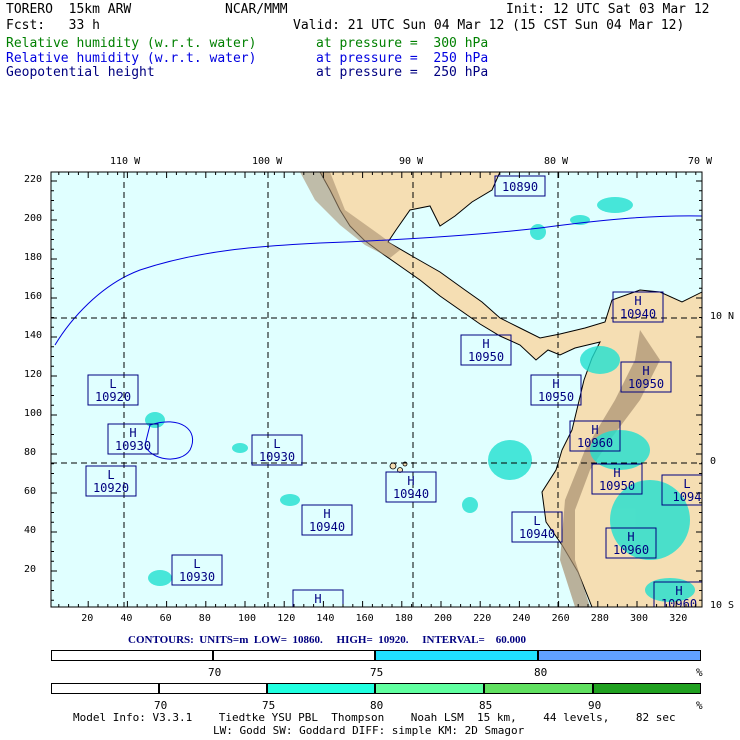 The height and width of the screenshot is (740, 740). What do you see at coordinates (286, 618) in the screenshot?
I see `x-tick-label: 120` at bounding box center [286, 618].